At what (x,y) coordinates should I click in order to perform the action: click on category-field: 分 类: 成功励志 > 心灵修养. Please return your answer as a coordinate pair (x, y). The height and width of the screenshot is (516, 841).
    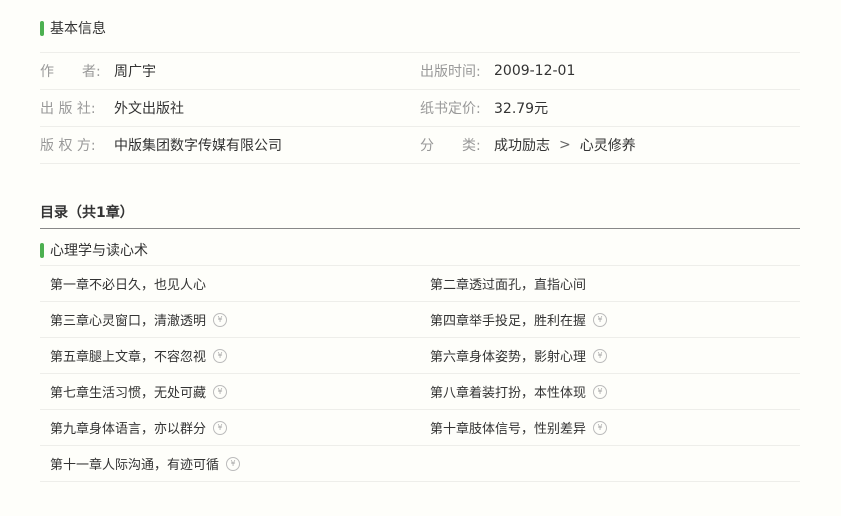
    Looking at the image, I should click on (610, 145).